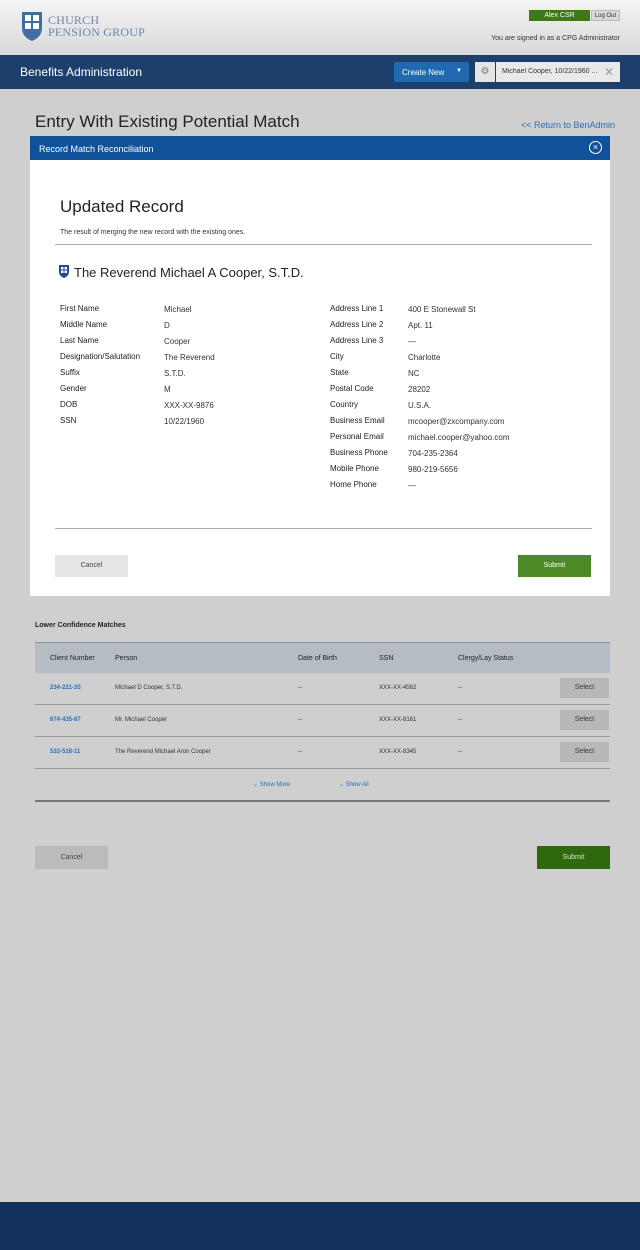 The width and height of the screenshot is (640, 1250). What do you see at coordinates (398, 688) in the screenshot?
I see `ssn-cell: XXX-XX-4562` at bounding box center [398, 688].